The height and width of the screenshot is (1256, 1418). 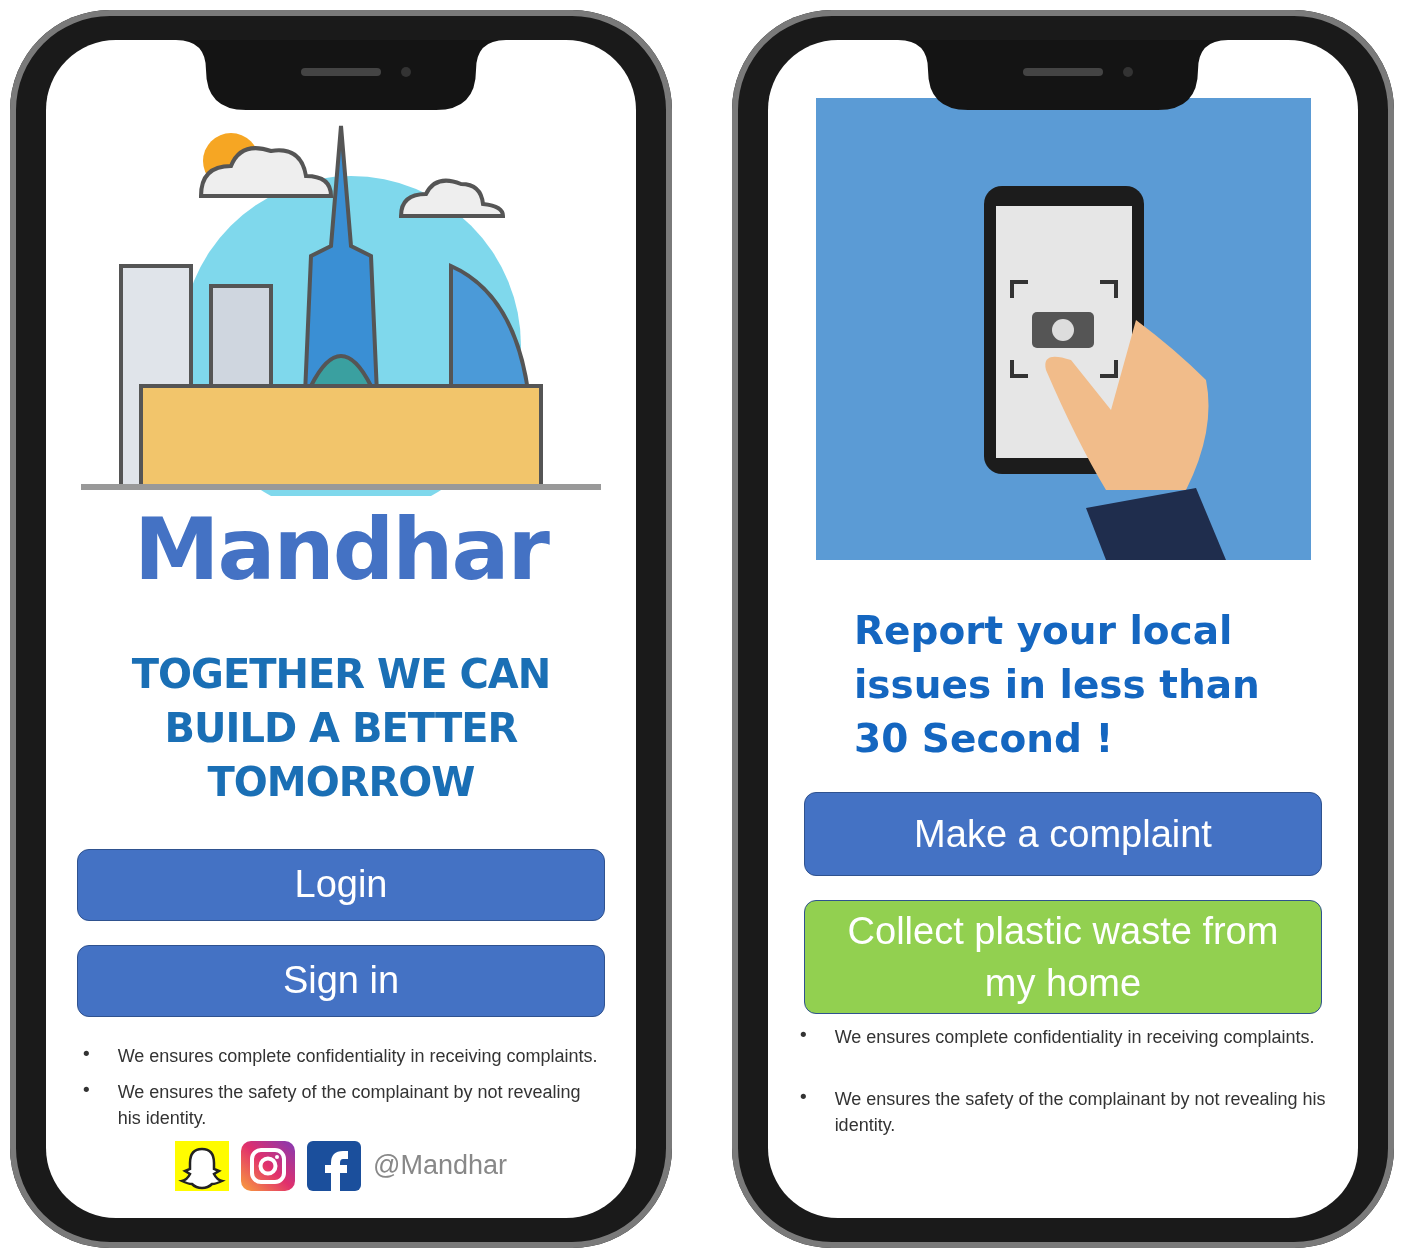 I want to click on report-heading: Report your local issues in less than 30 Second !, so click(x=1057, y=685).